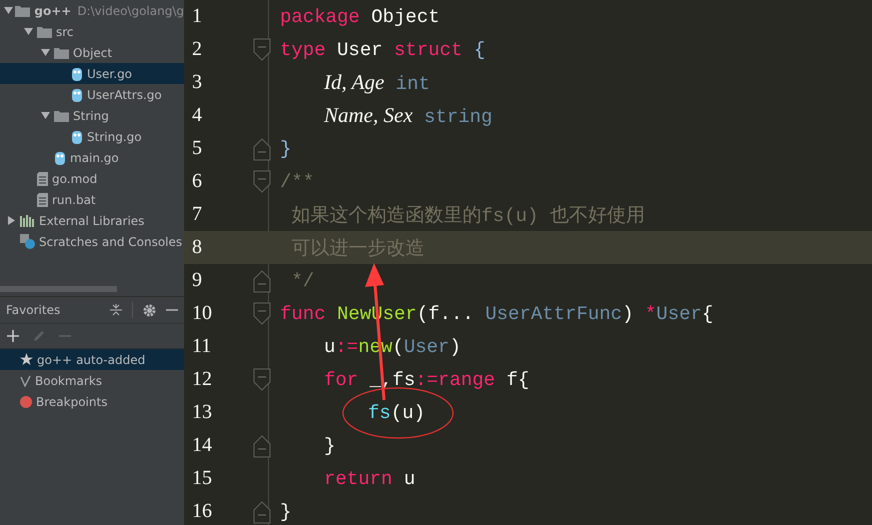 This screenshot has width=872, height=525. Describe the element at coordinates (202, 511) in the screenshot. I see `line-number: 16` at that location.